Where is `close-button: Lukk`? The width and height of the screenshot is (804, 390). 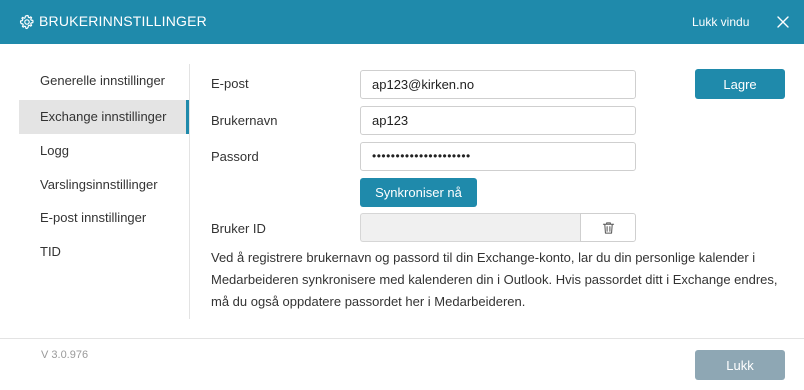 close-button: Lukk is located at coordinates (740, 365).